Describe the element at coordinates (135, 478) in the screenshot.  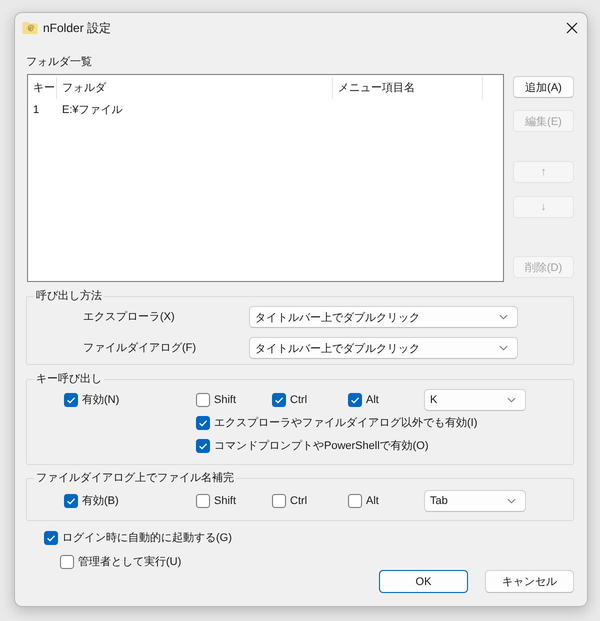
I see `group-title: ファイルダイアログ上でファイル名補完` at that location.